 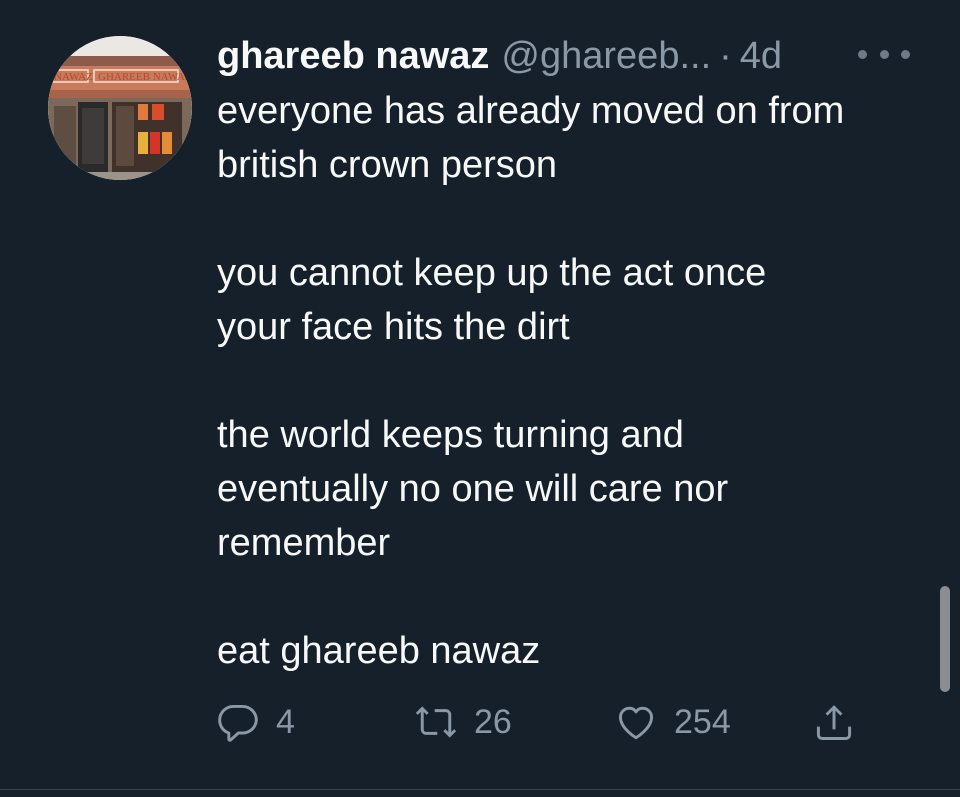 What do you see at coordinates (387, 165) in the screenshot?
I see `tweet-line: british crown person` at bounding box center [387, 165].